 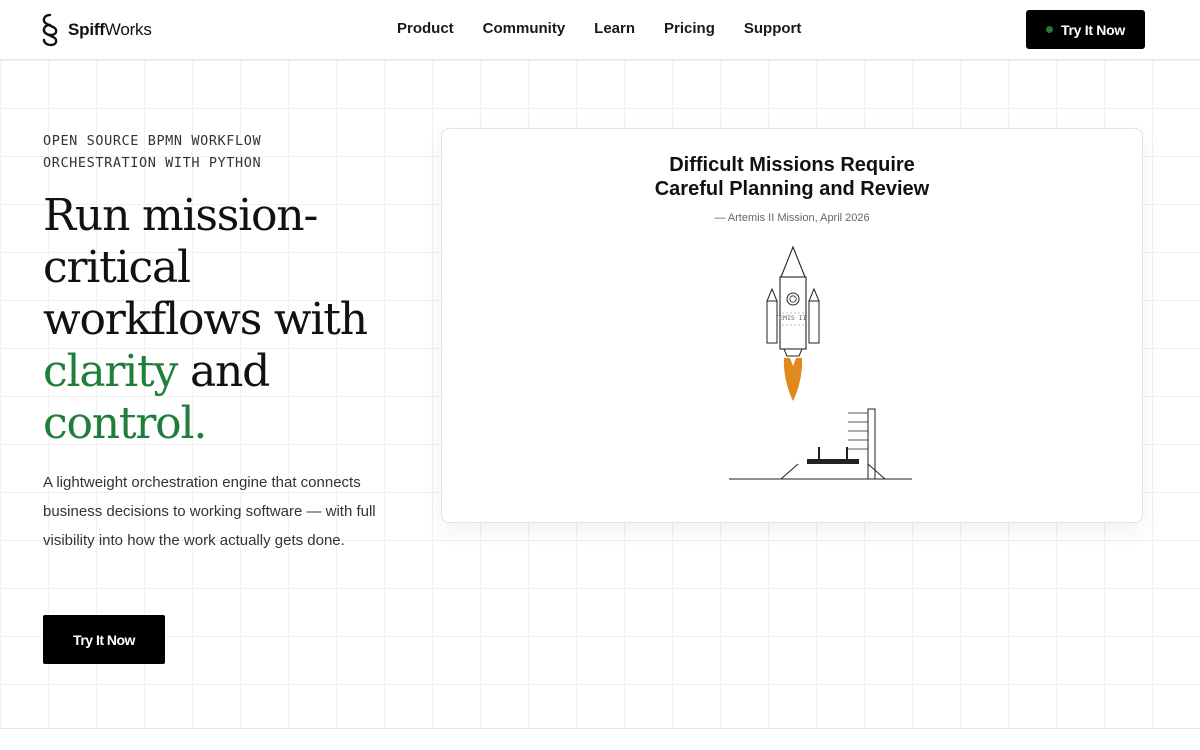 What do you see at coordinates (814, 294) in the screenshot?
I see `right-booster-cone` at bounding box center [814, 294].